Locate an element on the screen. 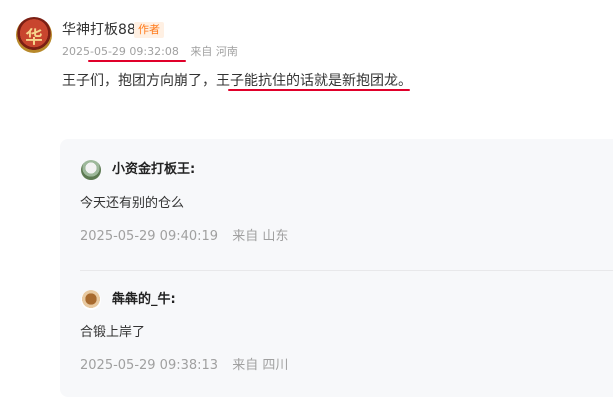 This screenshot has width=613, height=406. author-badge: 作者 is located at coordinates (149, 30).